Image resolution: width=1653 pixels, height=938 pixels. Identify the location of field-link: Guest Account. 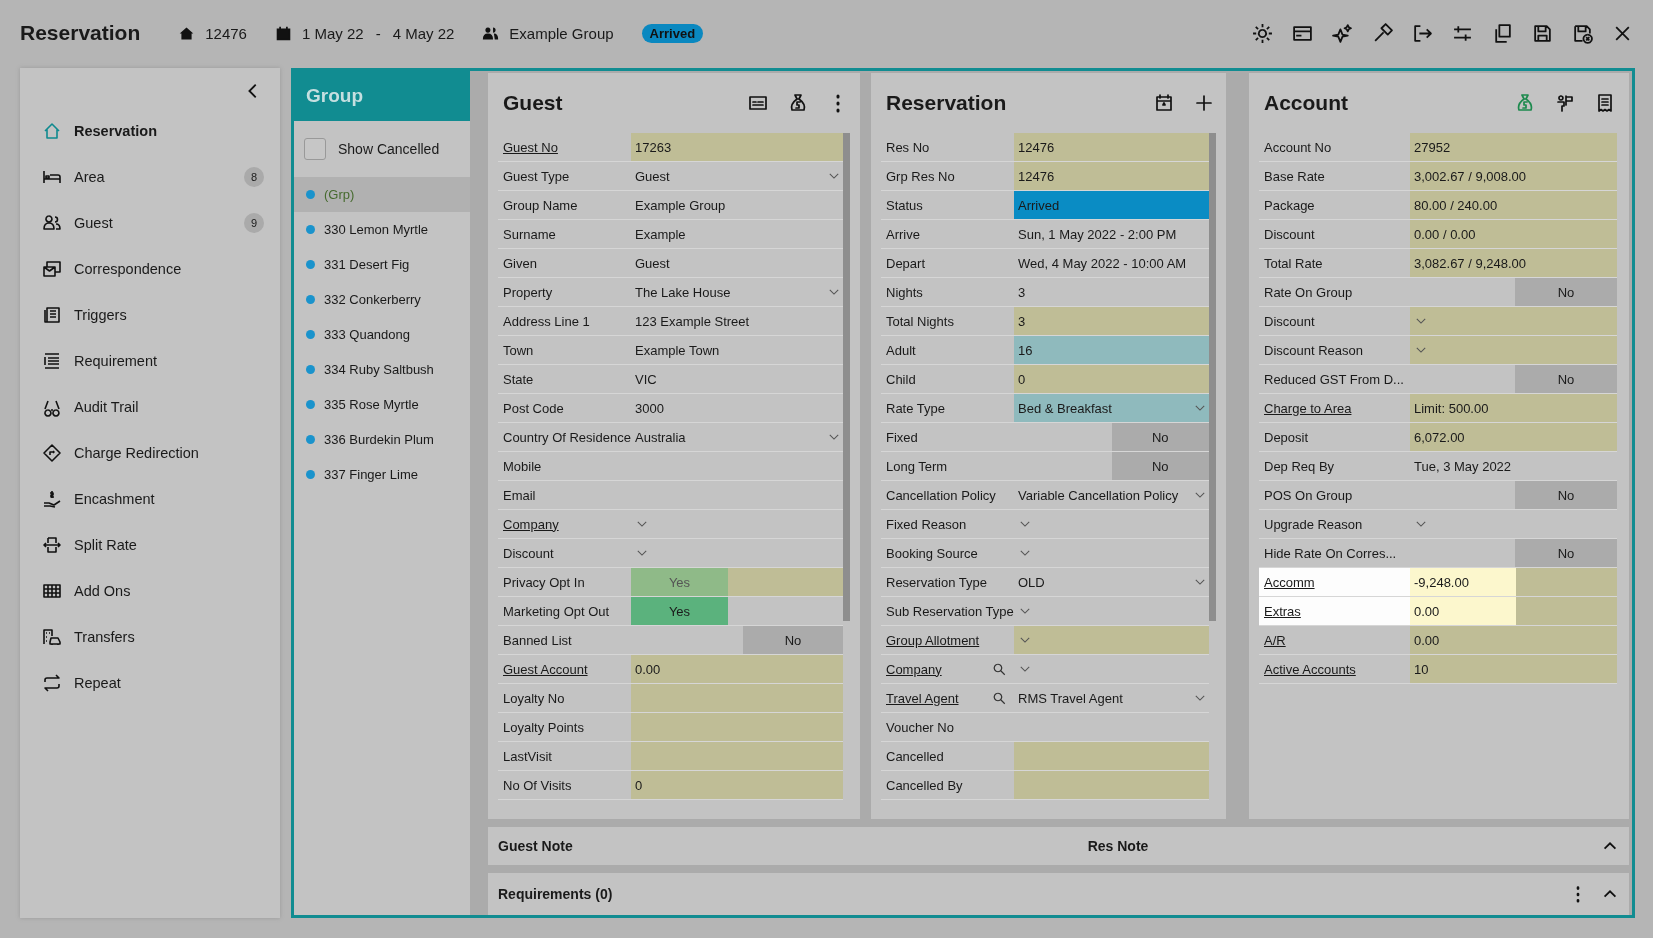
(564, 669).